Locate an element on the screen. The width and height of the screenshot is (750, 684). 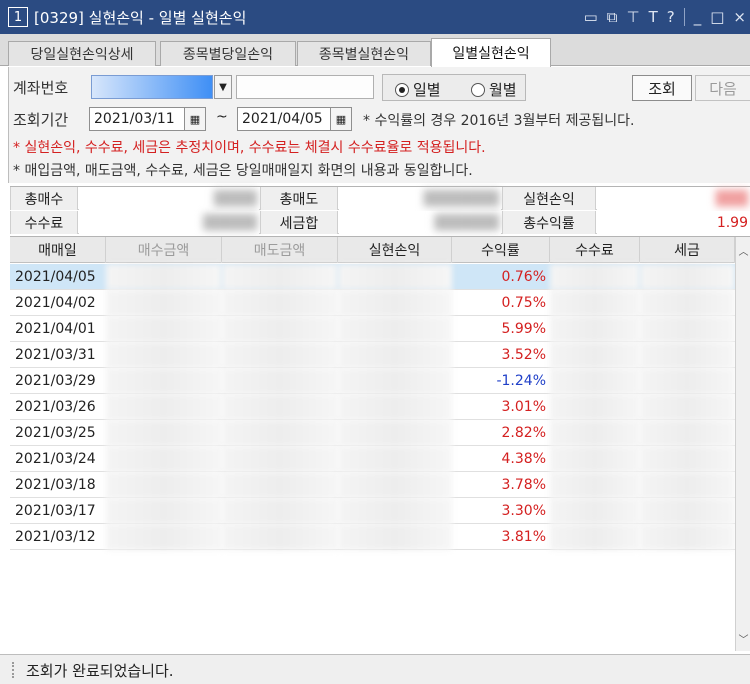
calendar-to-icon: ▦ is located at coordinates (341, 119).